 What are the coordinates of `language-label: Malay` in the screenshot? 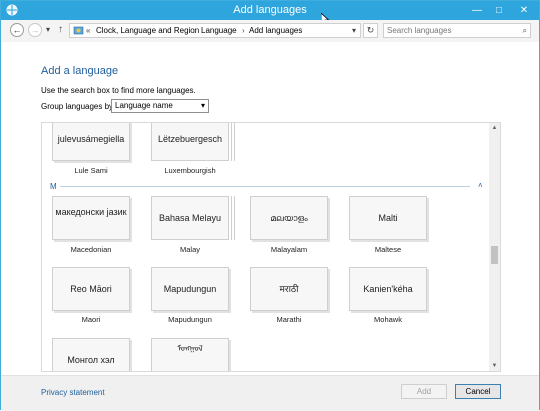 It's located at (189, 249).